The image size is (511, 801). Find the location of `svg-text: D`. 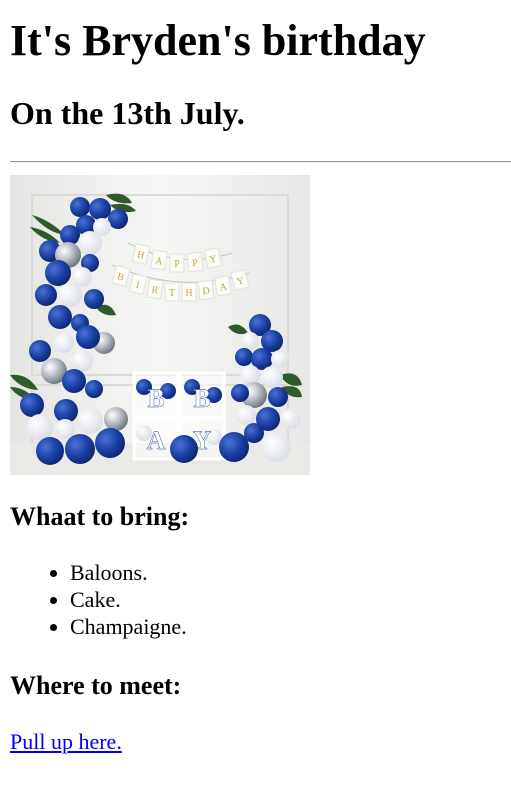

svg-text: D is located at coordinates (206, 292).